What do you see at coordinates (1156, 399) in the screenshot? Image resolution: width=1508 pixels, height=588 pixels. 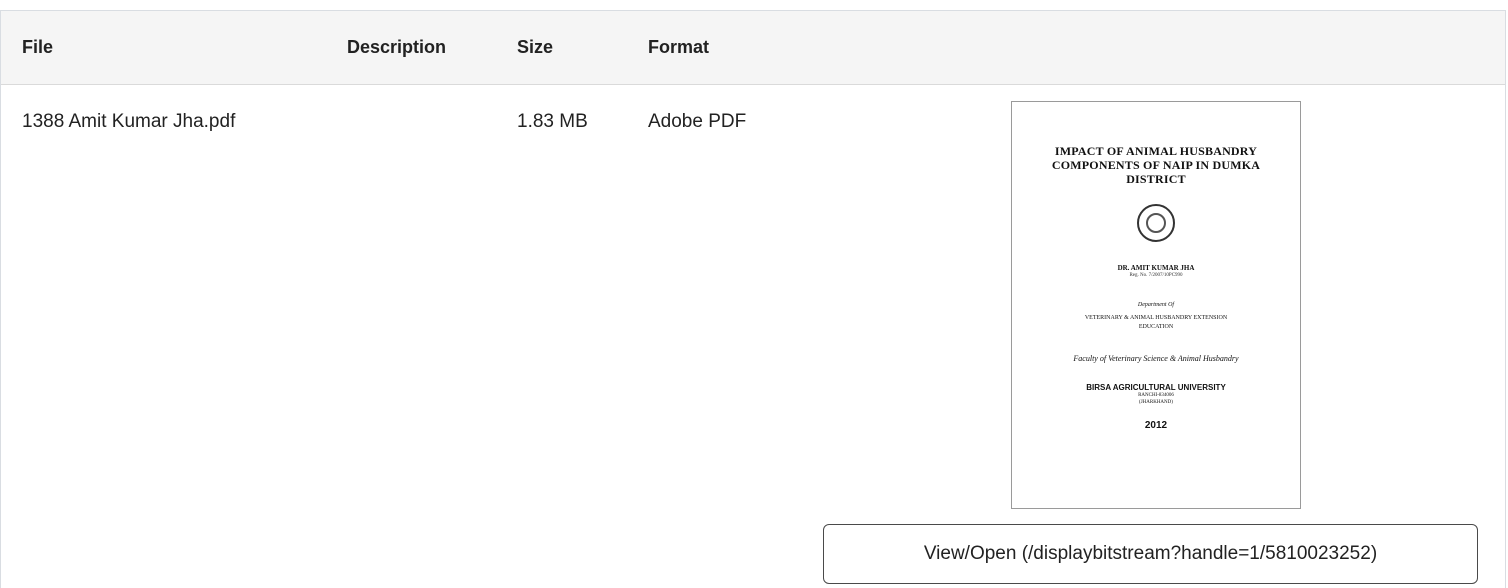 I see `thumbnail-location: RANCHI-834006 (JHARKHAND)` at bounding box center [1156, 399].